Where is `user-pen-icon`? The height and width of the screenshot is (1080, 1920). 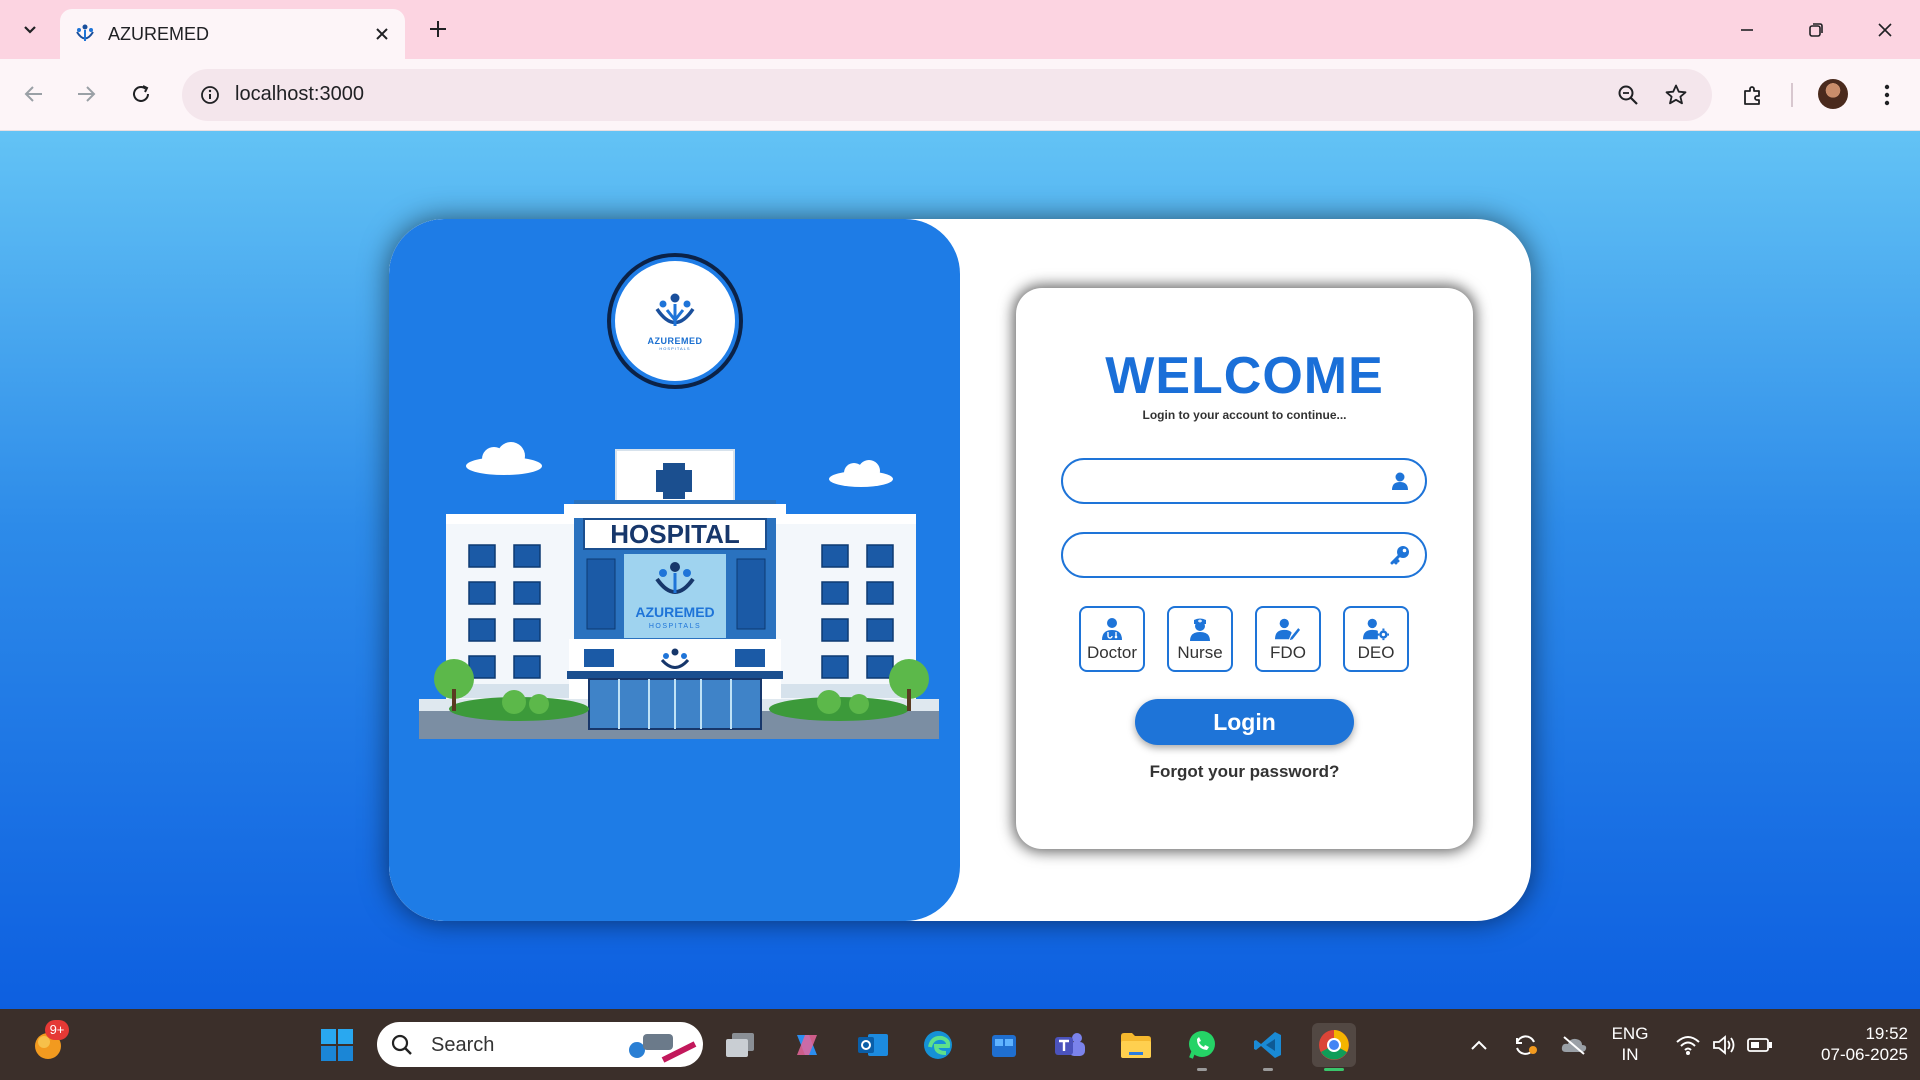 user-pen-icon is located at coordinates (1288, 629).